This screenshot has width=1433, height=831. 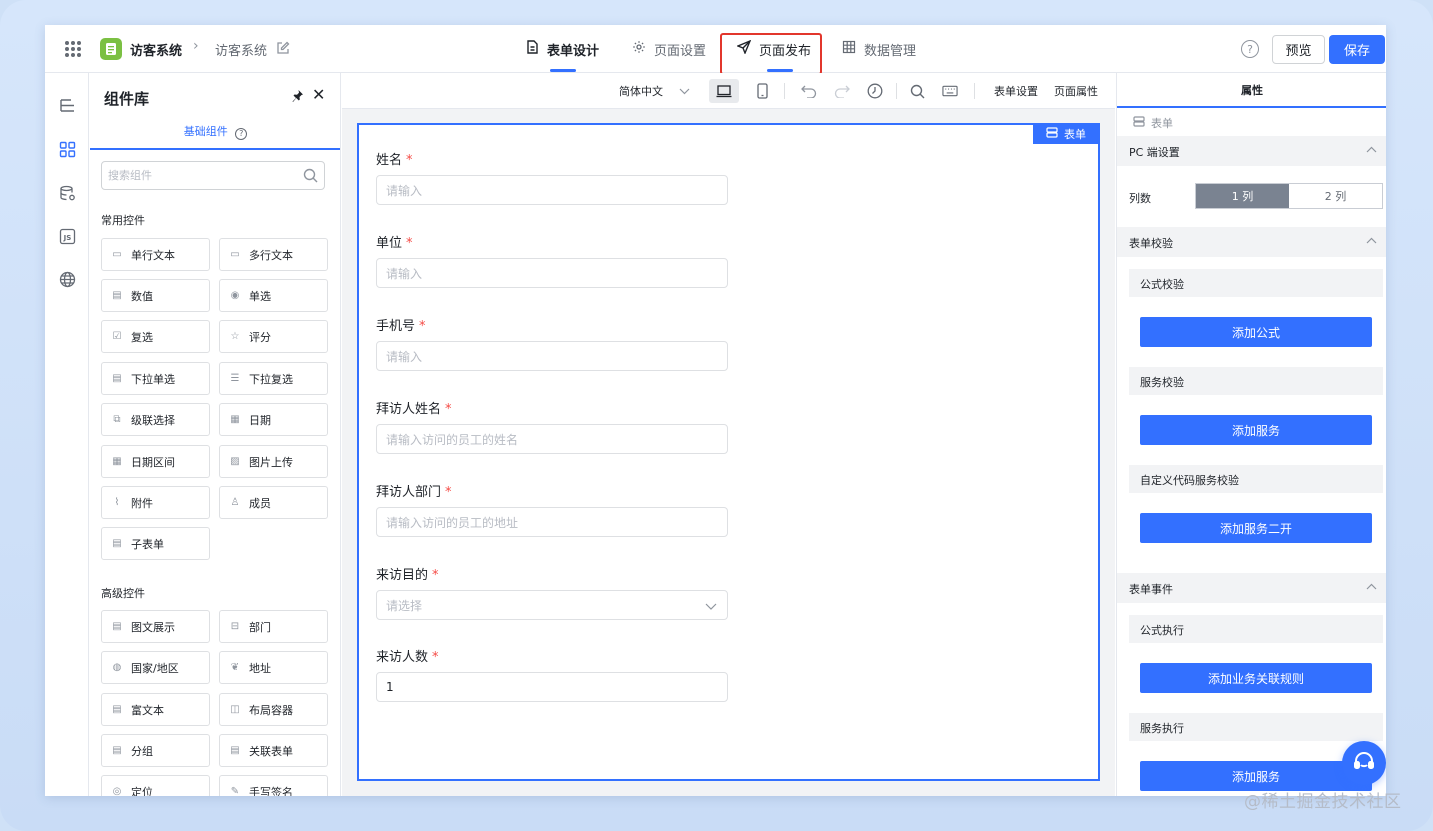 I want to click on calendar-range-icon: ▦, so click(x=117, y=461).